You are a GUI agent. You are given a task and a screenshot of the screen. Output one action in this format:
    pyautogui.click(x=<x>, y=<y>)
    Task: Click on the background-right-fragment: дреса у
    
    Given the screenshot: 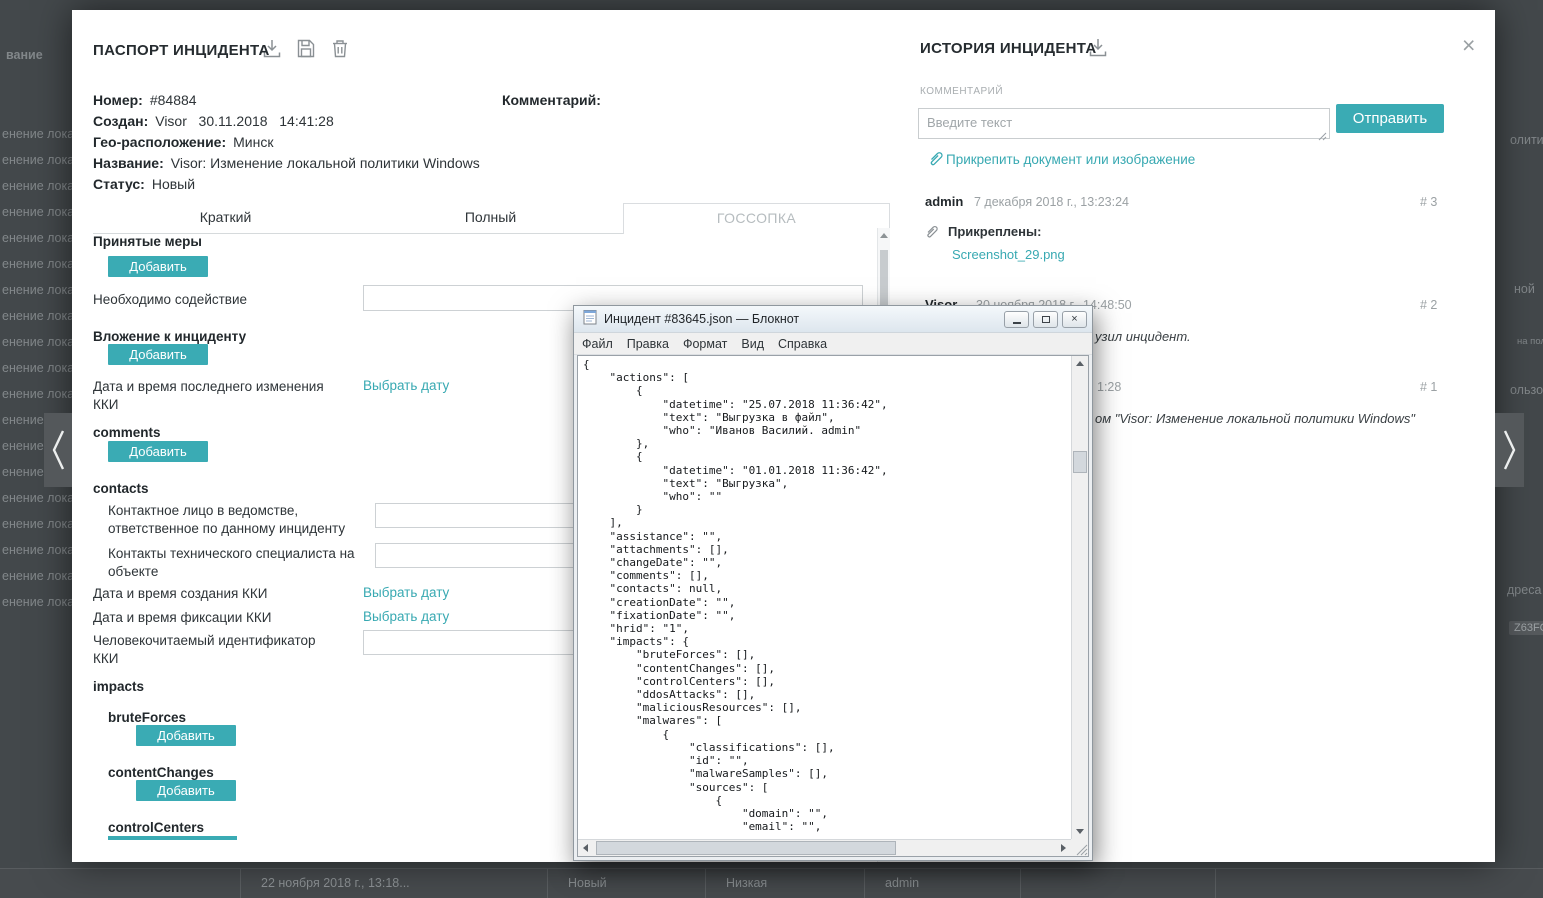 What is the action you would take?
    pyautogui.click(x=1525, y=590)
    